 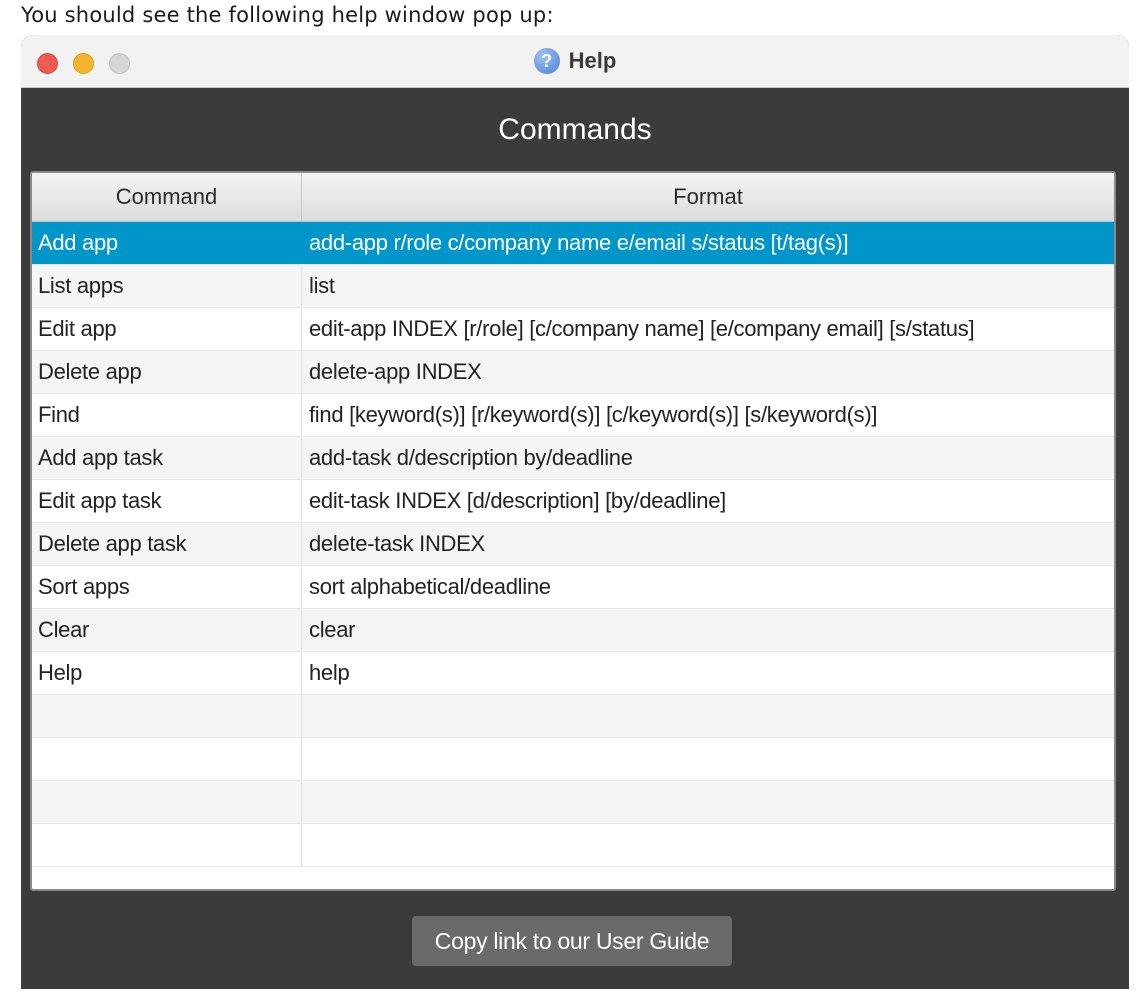 What do you see at coordinates (167, 243) in the screenshot?
I see `command-cell: Add app` at bounding box center [167, 243].